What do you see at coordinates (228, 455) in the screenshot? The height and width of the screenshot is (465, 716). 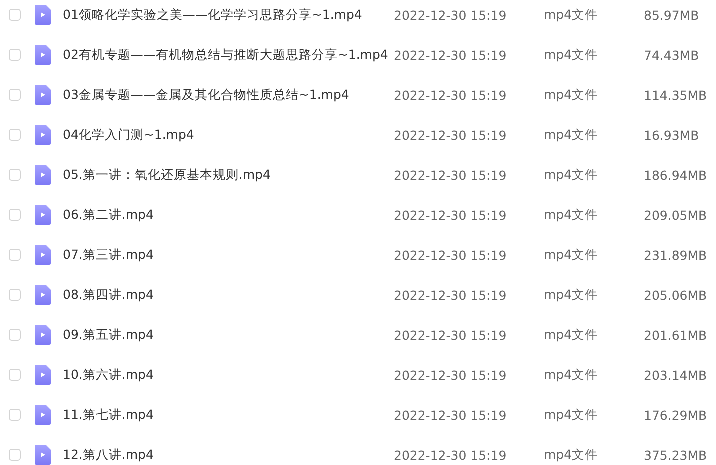 I see `file-name: 12.第八讲.mp4` at bounding box center [228, 455].